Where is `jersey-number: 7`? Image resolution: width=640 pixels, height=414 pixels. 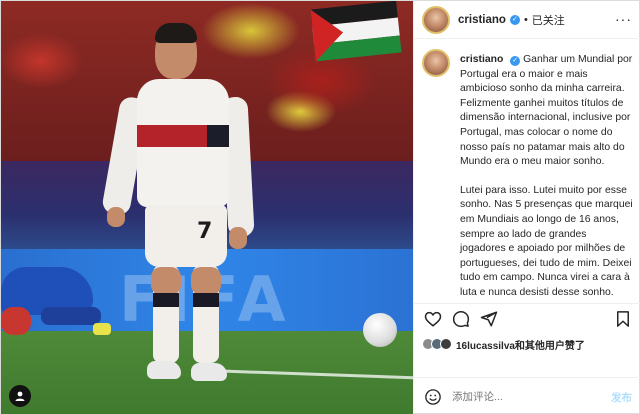
jersey-number: 7 is located at coordinates (205, 231).